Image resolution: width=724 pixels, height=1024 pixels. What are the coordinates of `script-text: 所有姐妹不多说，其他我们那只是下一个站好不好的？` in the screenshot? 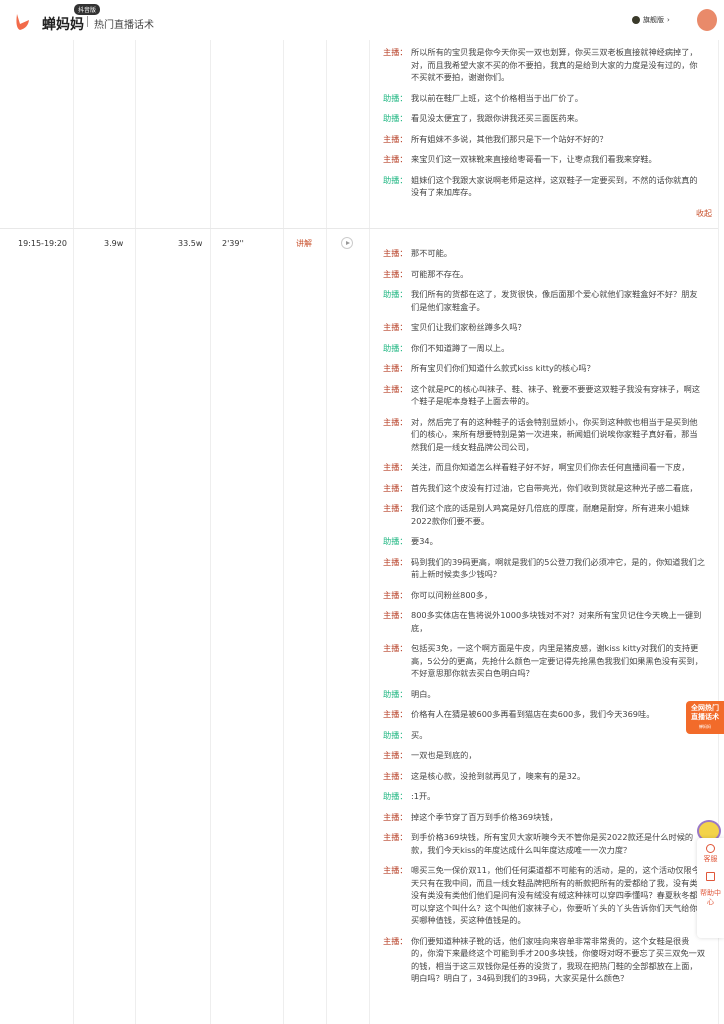 It's located at (509, 138).